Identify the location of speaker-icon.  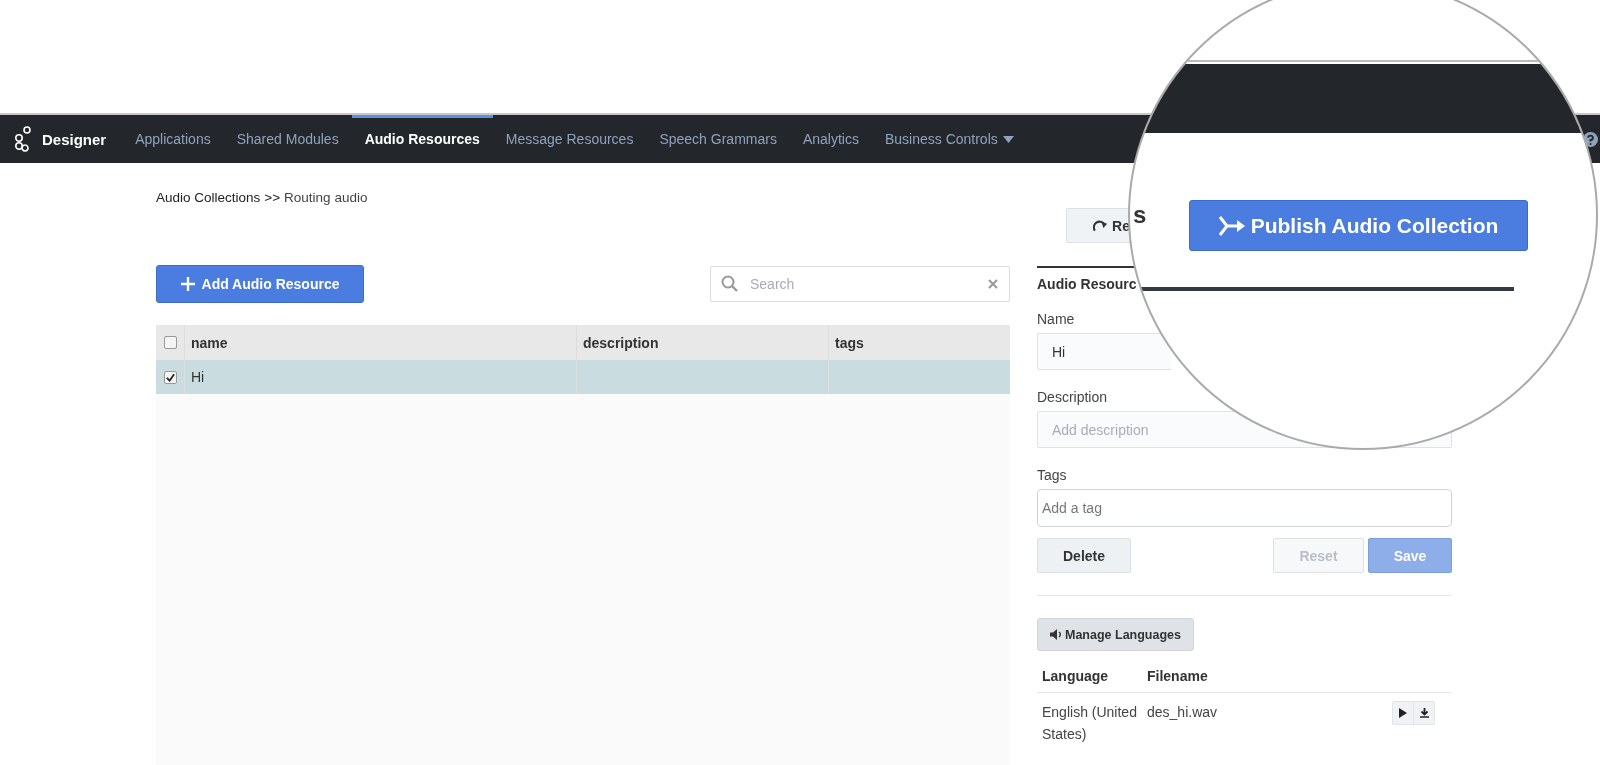
(1056, 634).